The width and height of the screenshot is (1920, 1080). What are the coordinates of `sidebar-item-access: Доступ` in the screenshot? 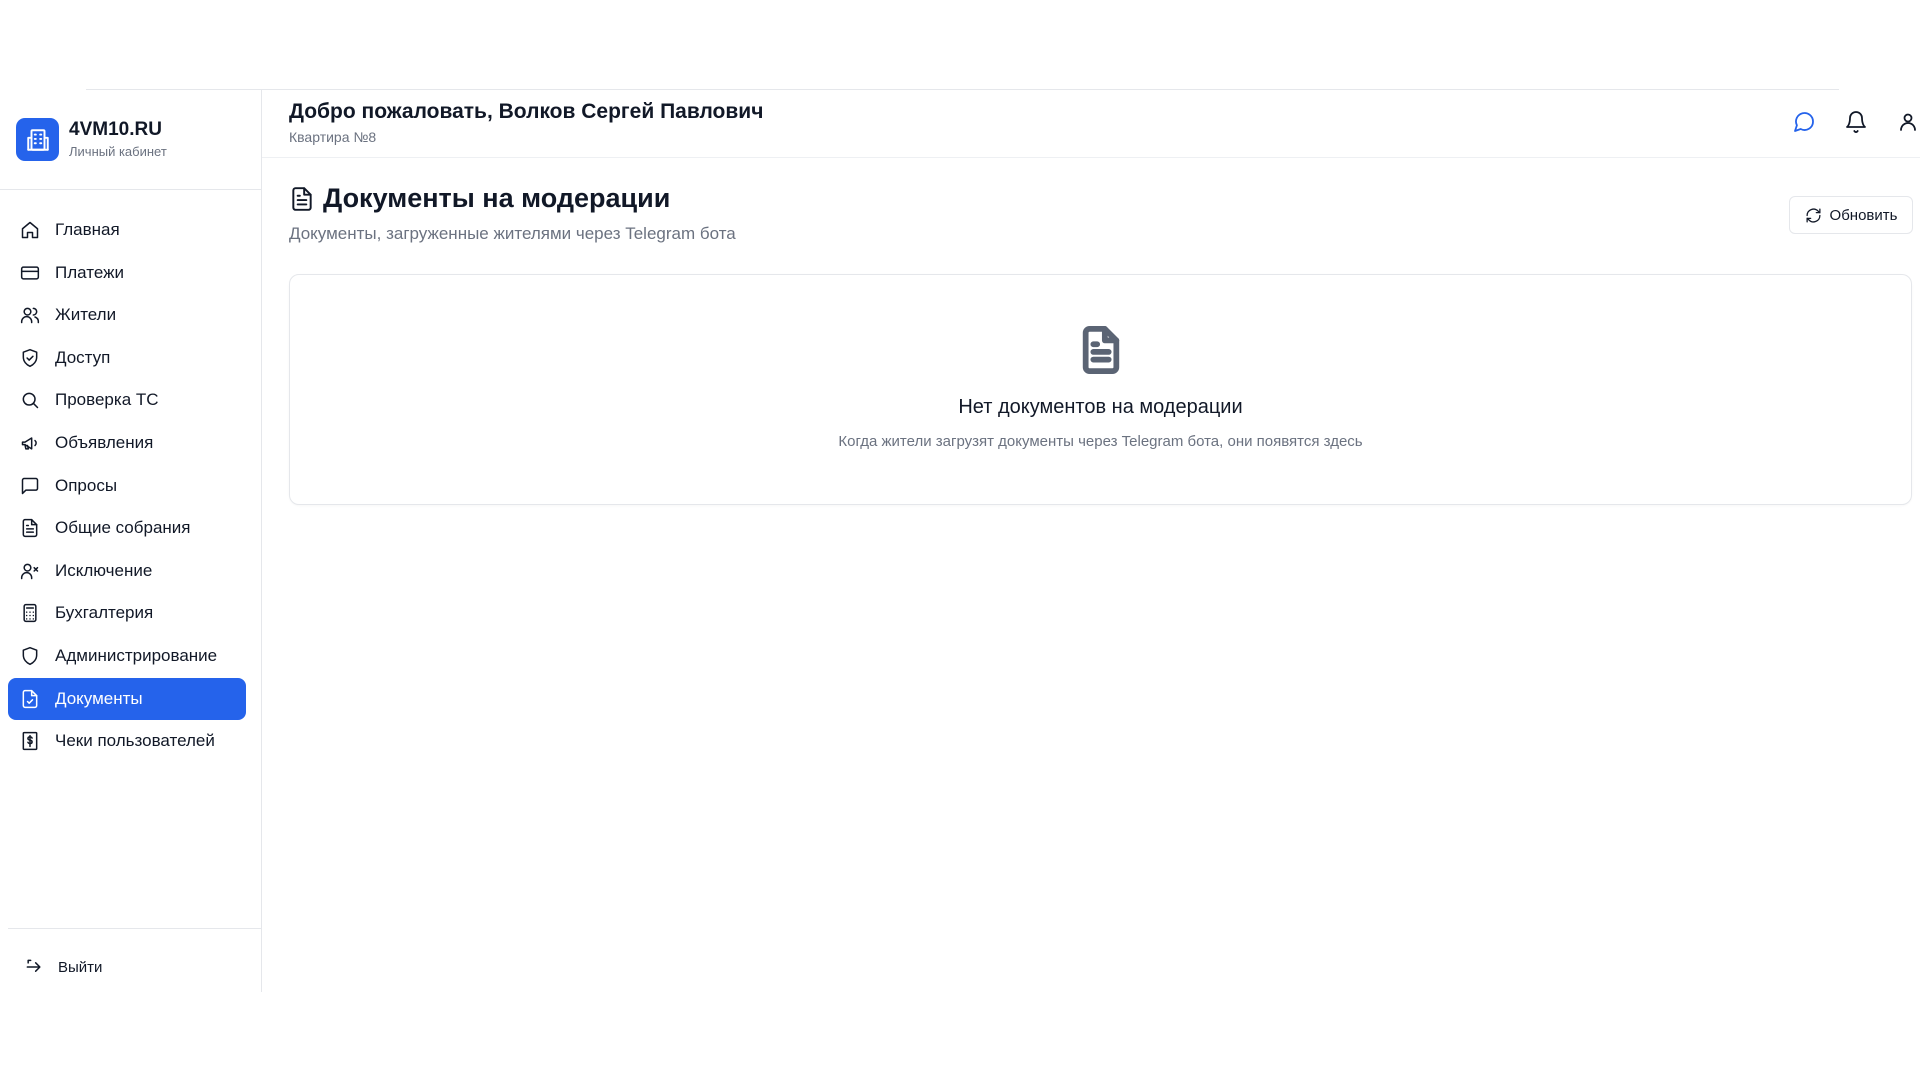 It's located at (127, 358).